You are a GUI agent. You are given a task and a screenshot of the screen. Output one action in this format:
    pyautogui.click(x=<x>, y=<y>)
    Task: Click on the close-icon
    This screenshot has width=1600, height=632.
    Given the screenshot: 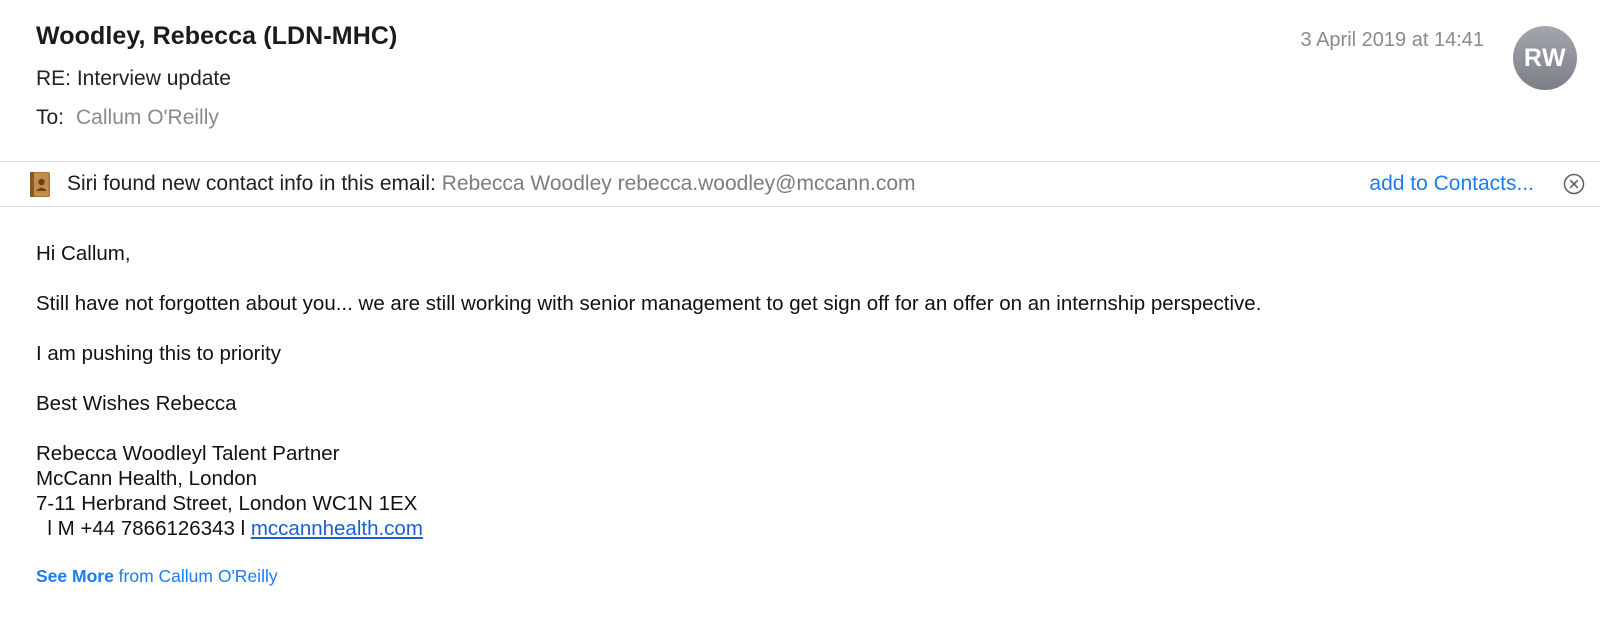 What is the action you would take?
    pyautogui.click(x=1574, y=184)
    